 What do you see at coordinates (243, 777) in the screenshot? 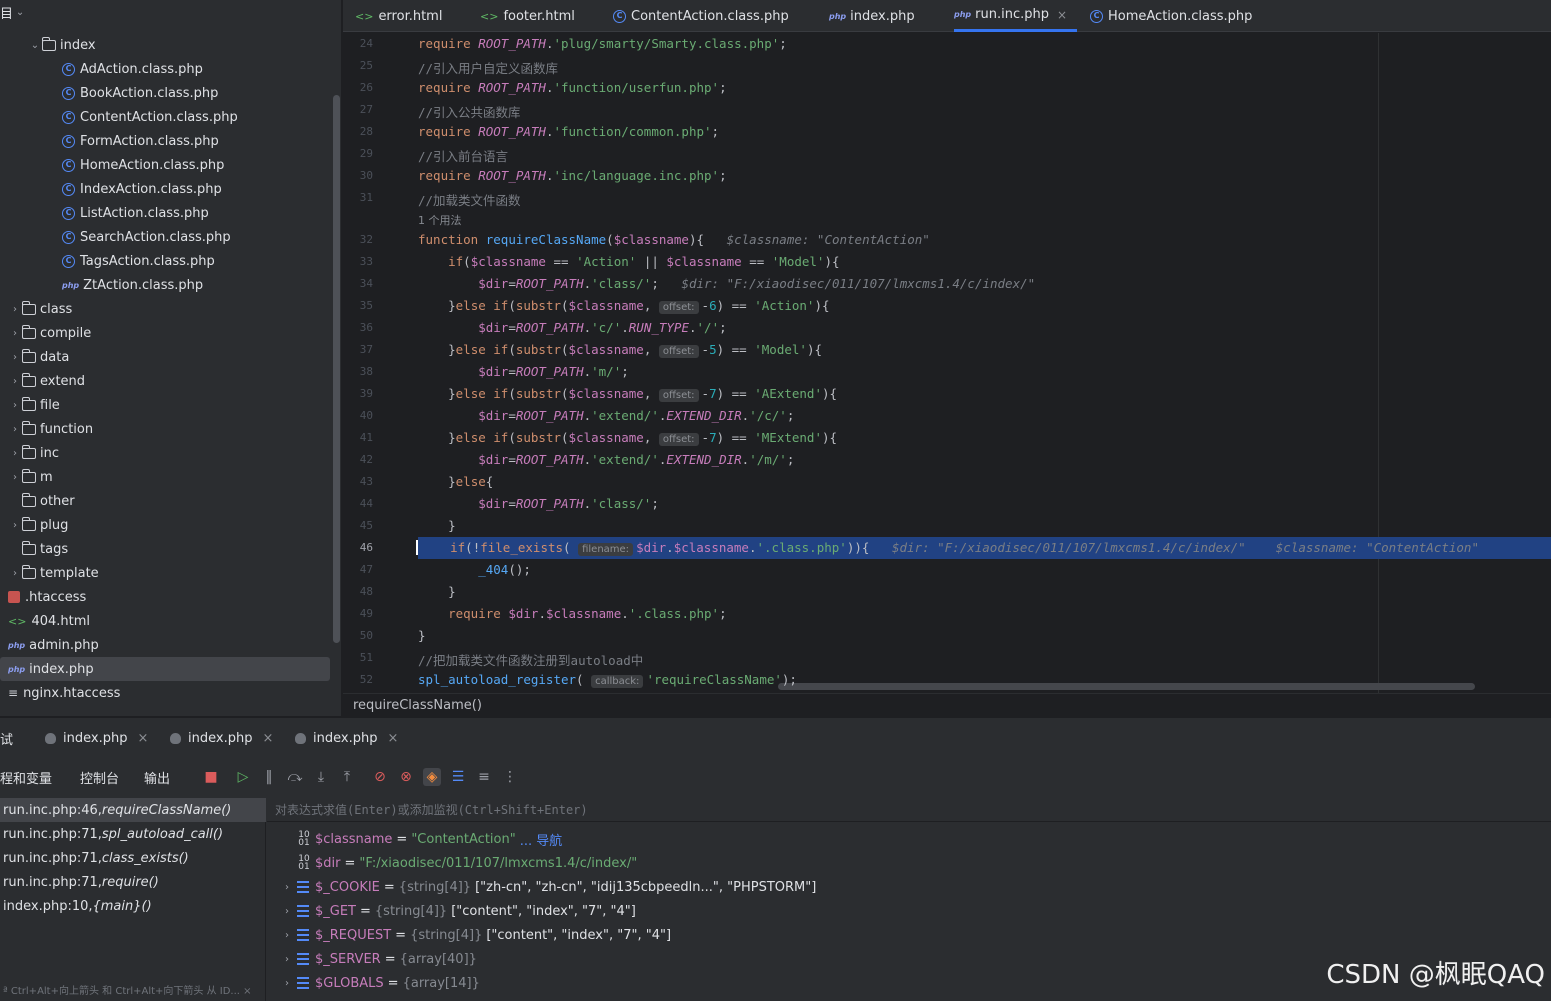
I see `resume-icon: ▷` at bounding box center [243, 777].